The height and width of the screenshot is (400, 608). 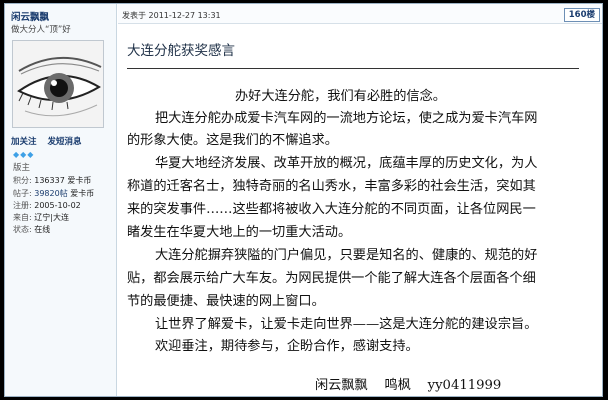 What do you see at coordinates (239, 232) in the screenshot?
I see `post-line: 睹发生在华夏大地上的一切重大活动。` at bounding box center [239, 232].